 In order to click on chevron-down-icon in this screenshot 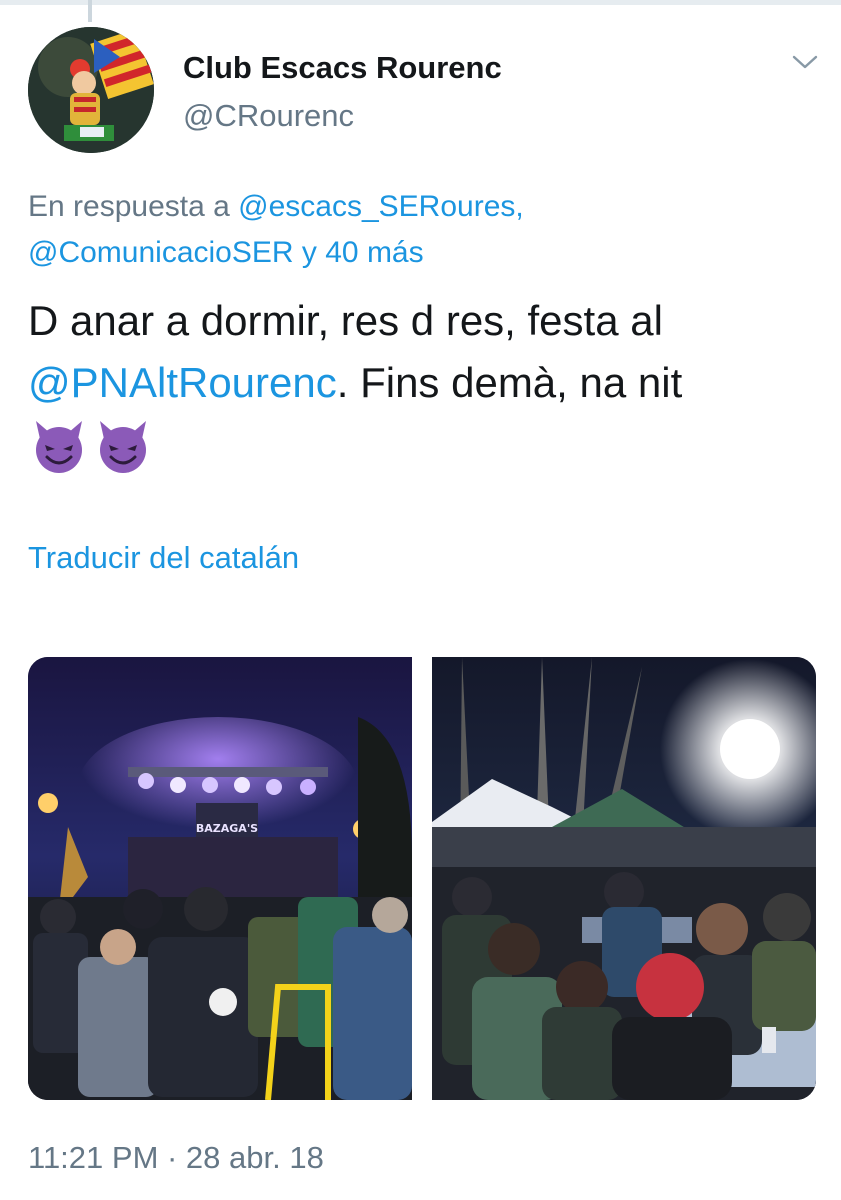, I will do `click(805, 62)`.